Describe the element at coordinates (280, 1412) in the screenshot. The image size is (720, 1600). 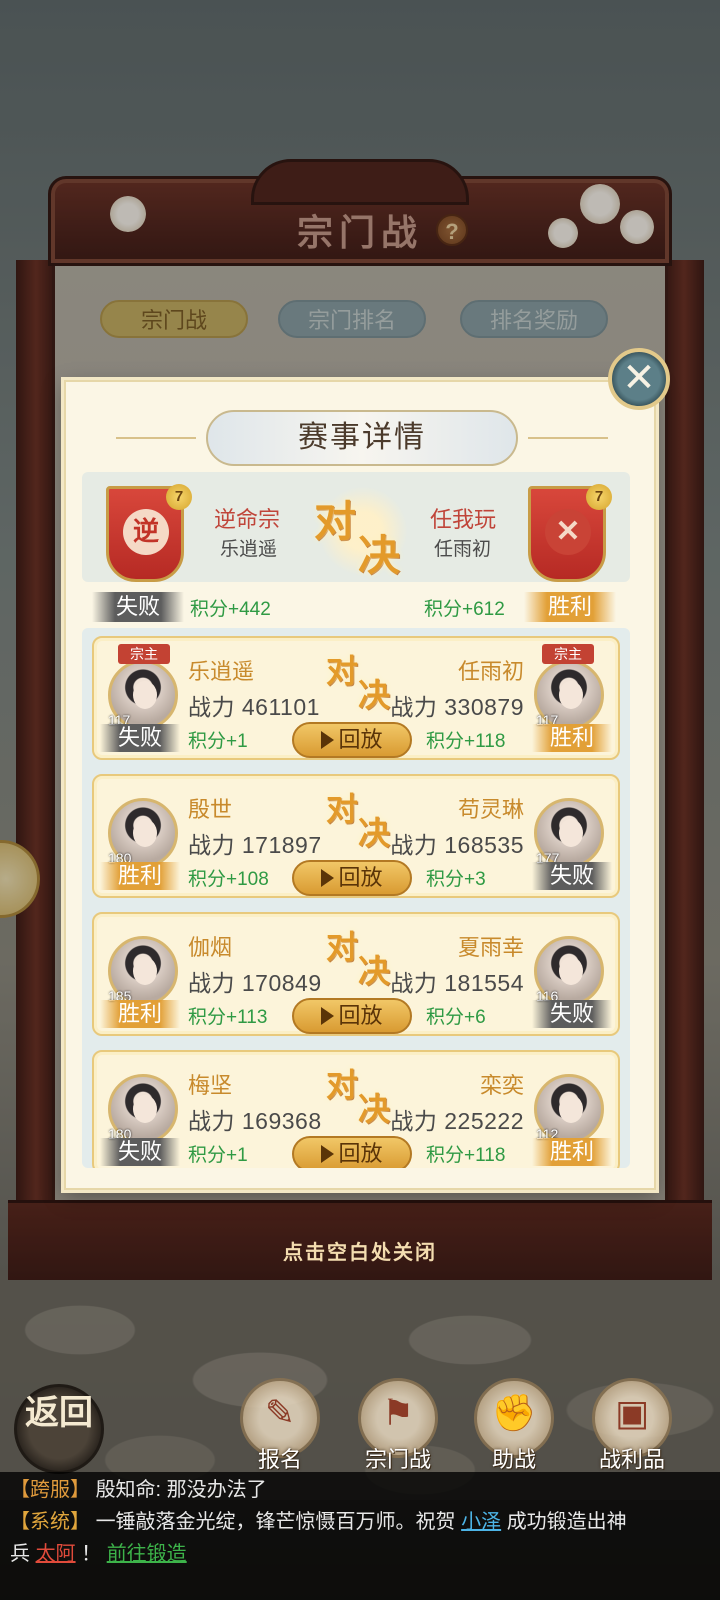
I see `scroll-icon: ✎` at that location.